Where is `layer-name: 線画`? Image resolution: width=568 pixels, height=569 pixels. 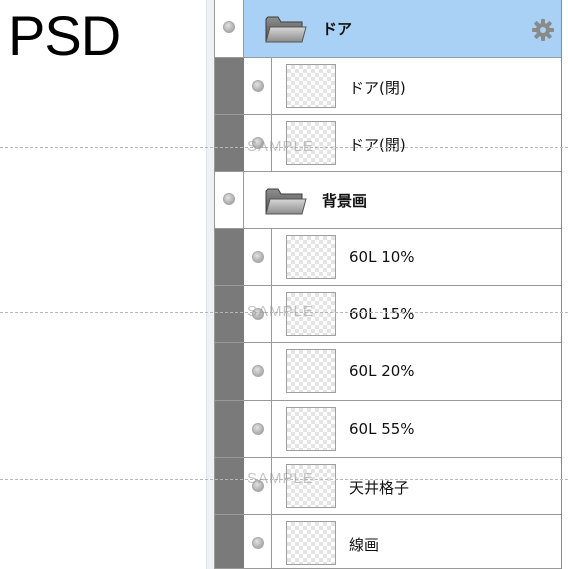 layer-name: 線画 is located at coordinates (364, 545).